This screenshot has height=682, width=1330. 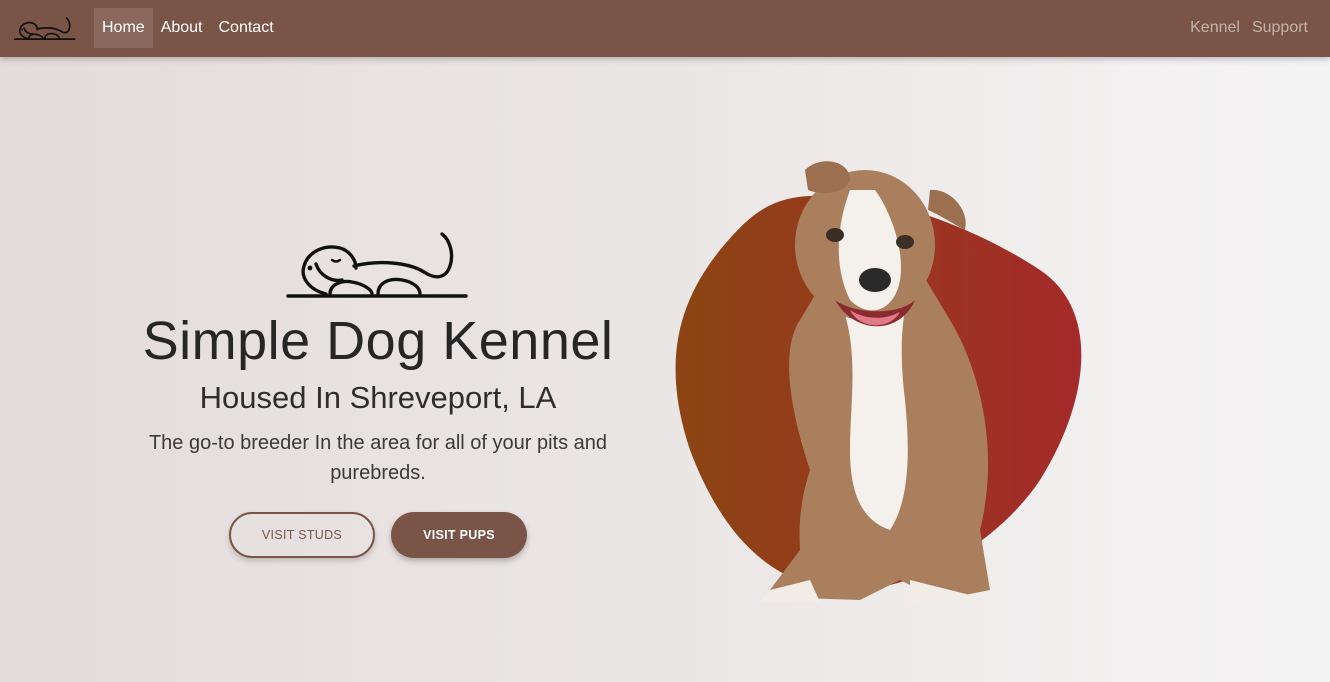 I want to click on nav-right-links: Kennel Support, so click(x=1249, y=28).